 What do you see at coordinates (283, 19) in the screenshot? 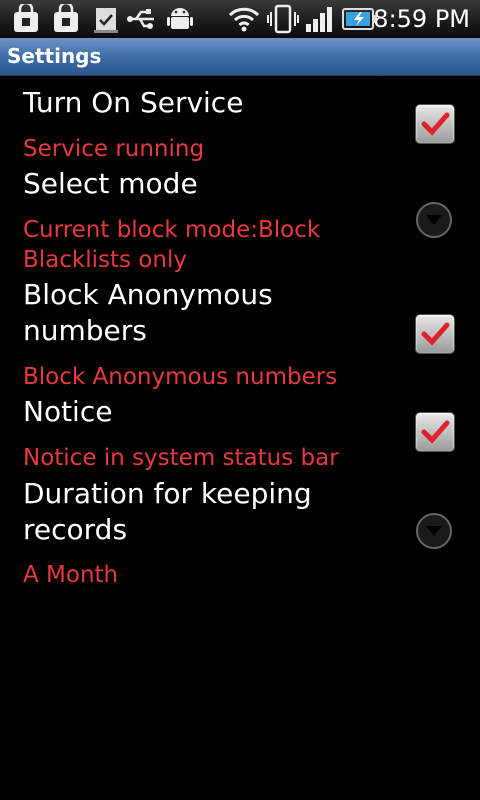
I see `vibrate-icon` at bounding box center [283, 19].